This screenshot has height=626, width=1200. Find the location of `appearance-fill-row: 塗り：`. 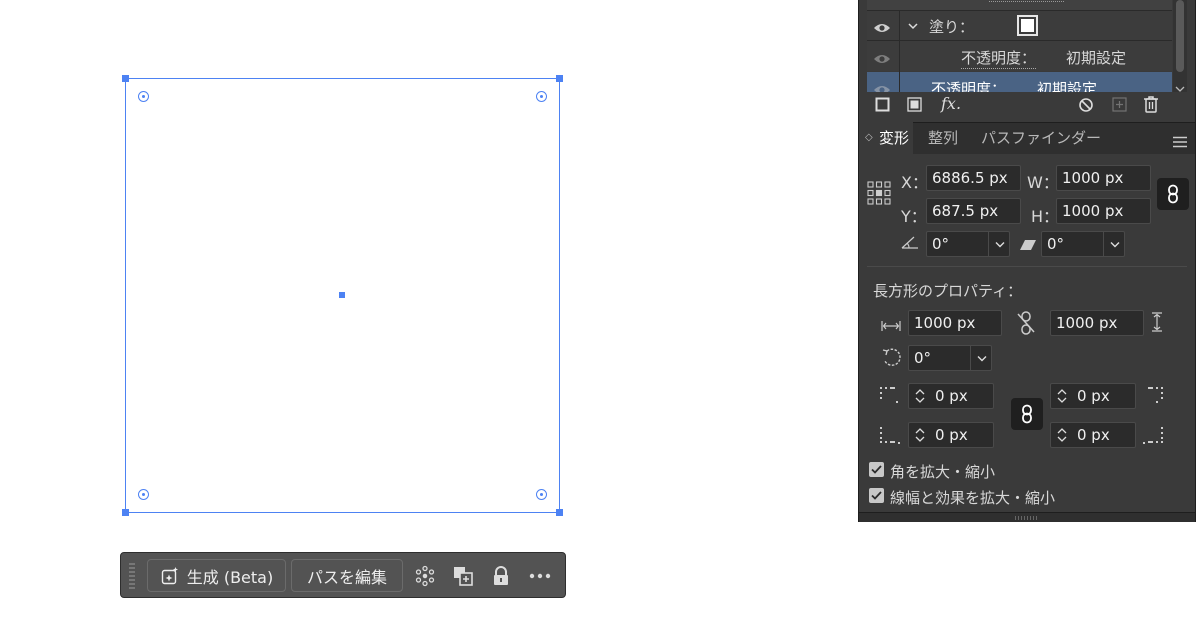

appearance-fill-row: 塗り： is located at coordinates (1019, 25).